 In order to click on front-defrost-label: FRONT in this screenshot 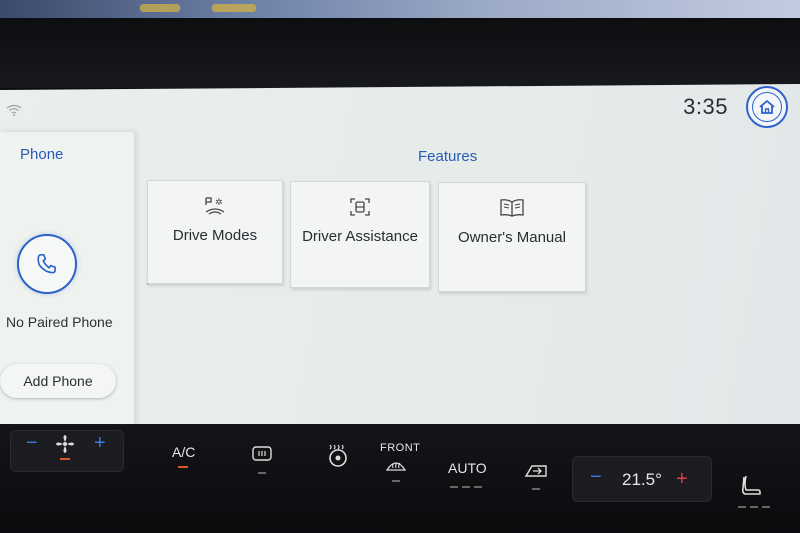, I will do `click(400, 448)`.